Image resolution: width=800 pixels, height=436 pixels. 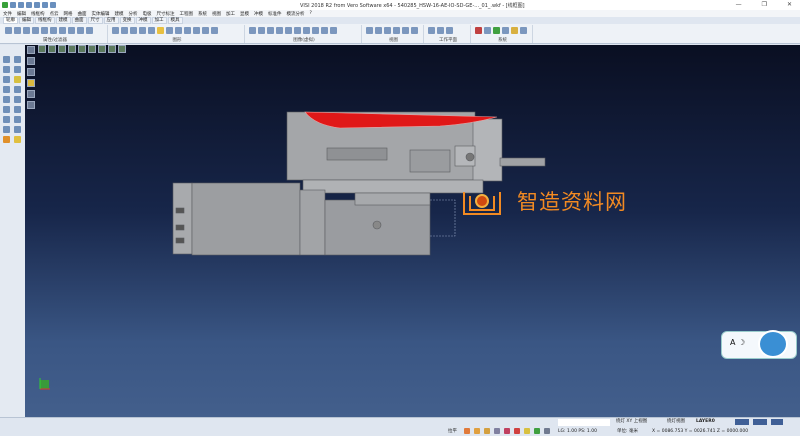 What do you see at coordinates (63, 20) in the screenshot?
I see `tab-modeling: 建模` at bounding box center [63, 20].